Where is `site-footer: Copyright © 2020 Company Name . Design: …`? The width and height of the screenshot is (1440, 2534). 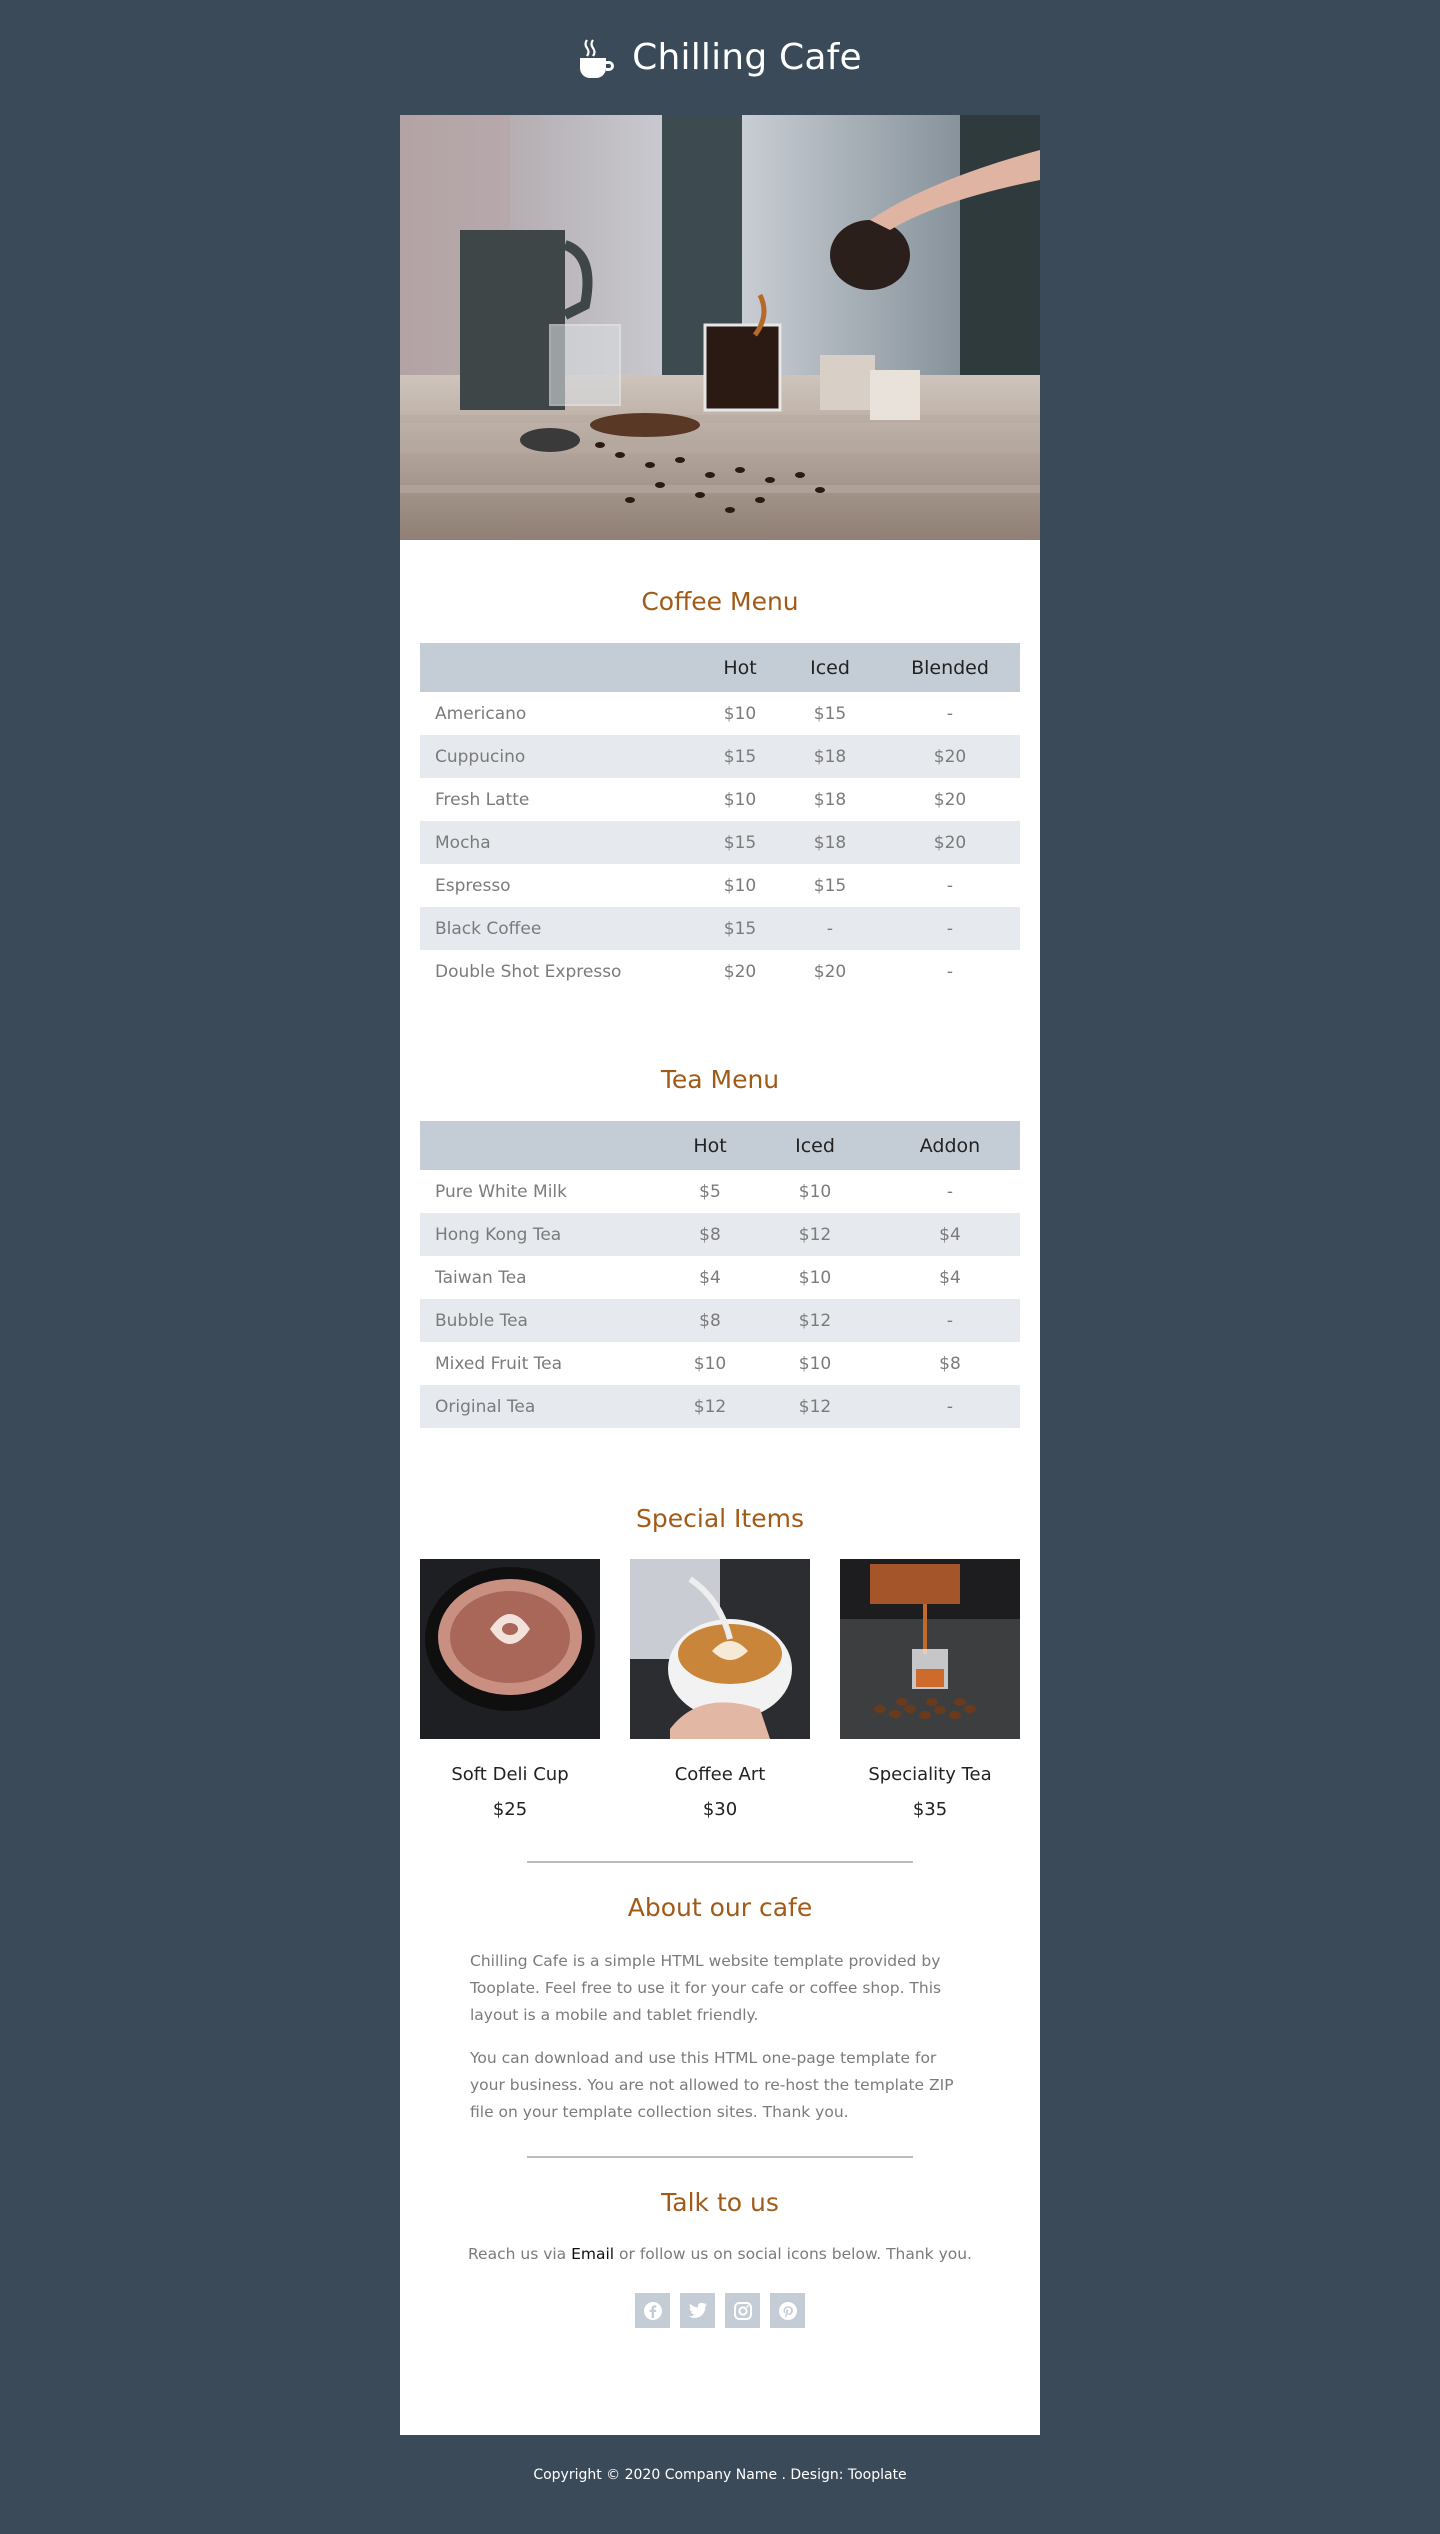 site-footer: Copyright © 2020 Company Name . Design: … is located at coordinates (720, 2459).